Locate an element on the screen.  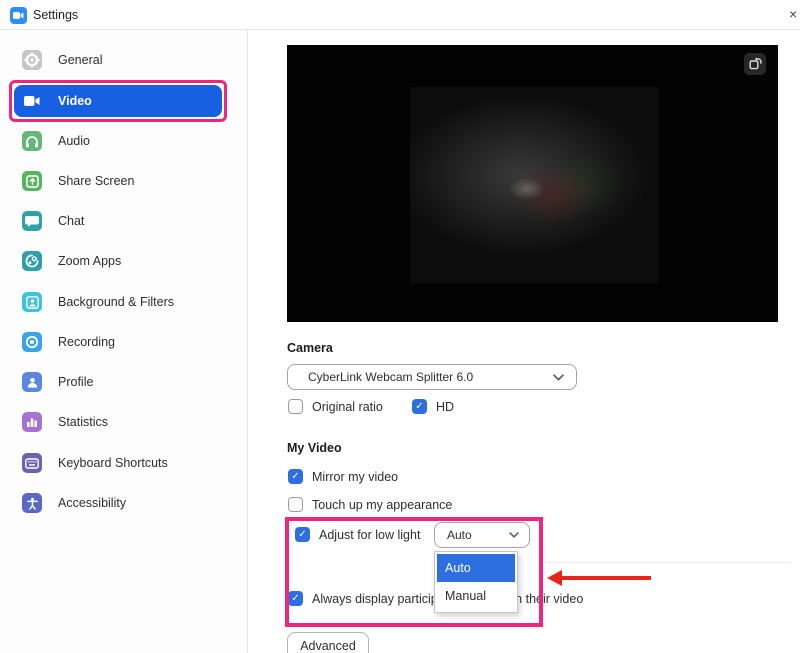
sidebar-item-keyboard-shortcuts: Keyboard Shortcuts is located at coordinates (118, 463).